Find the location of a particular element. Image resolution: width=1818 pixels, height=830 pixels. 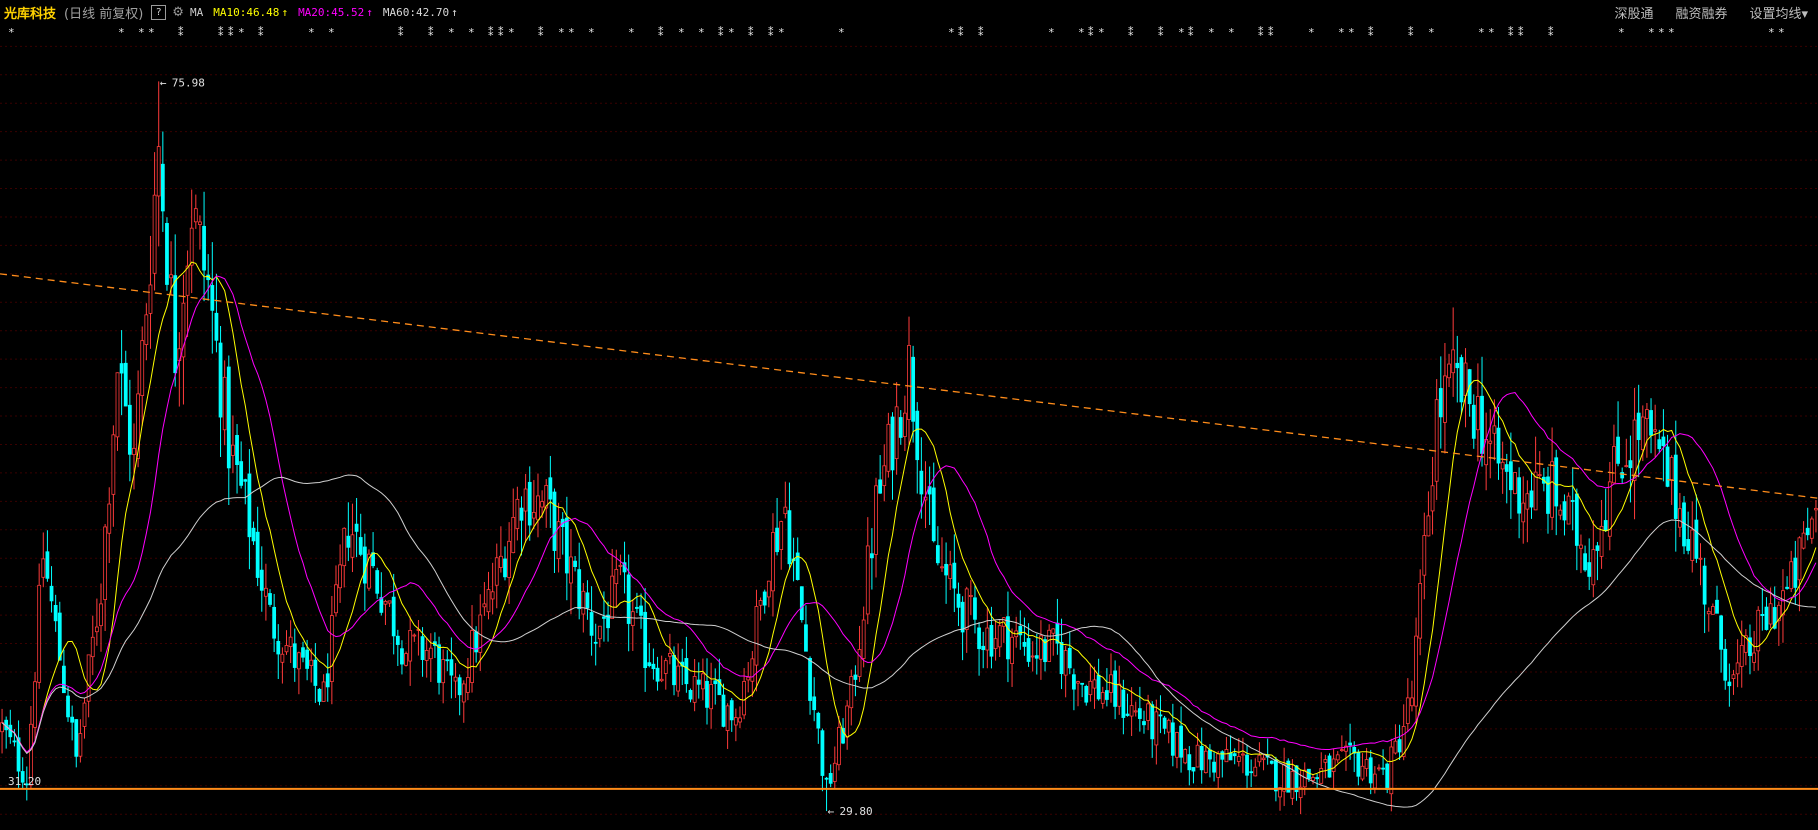

menu-shenzhen-connect: 深股通 is located at coordinates (1633, 12).